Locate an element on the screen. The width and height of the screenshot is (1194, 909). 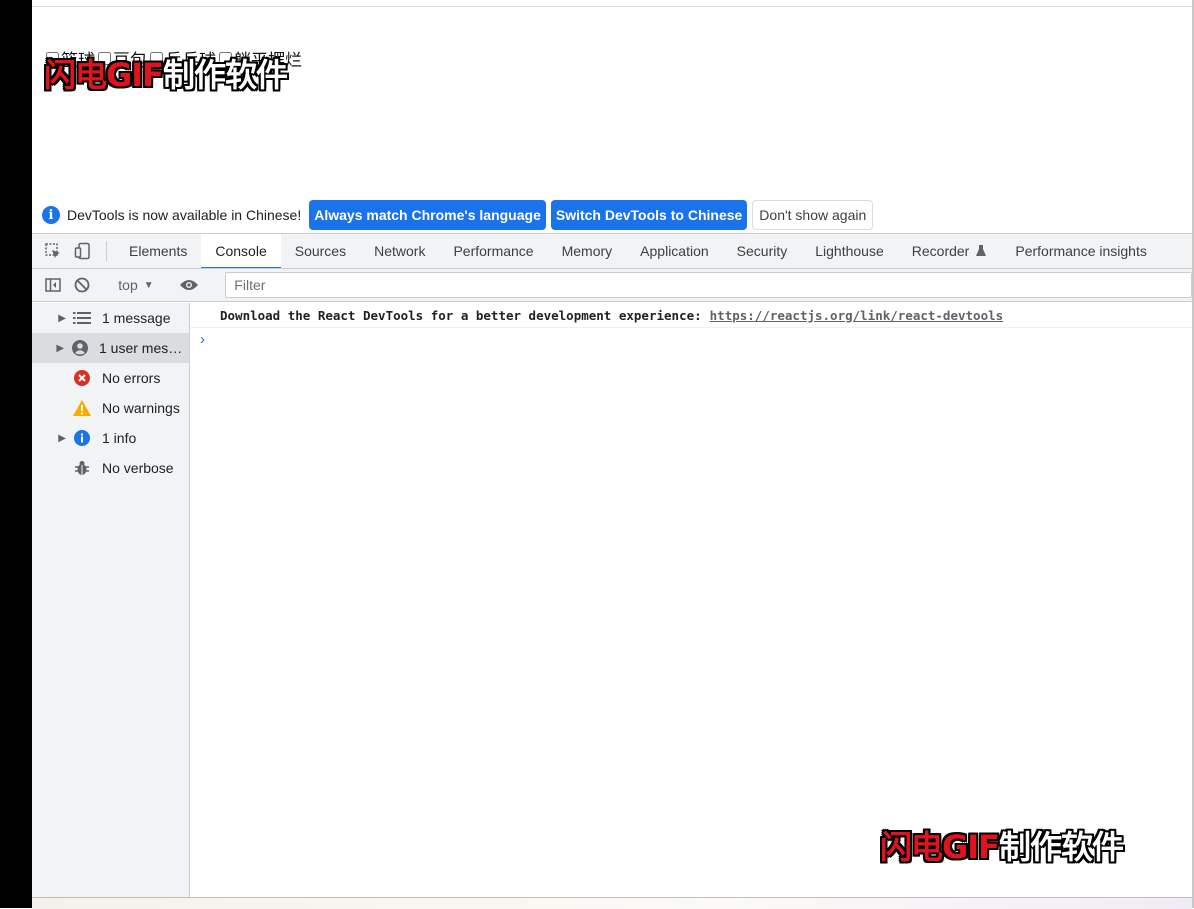
sidebar-item-label: 1 info is located at coordinates (119, 438).